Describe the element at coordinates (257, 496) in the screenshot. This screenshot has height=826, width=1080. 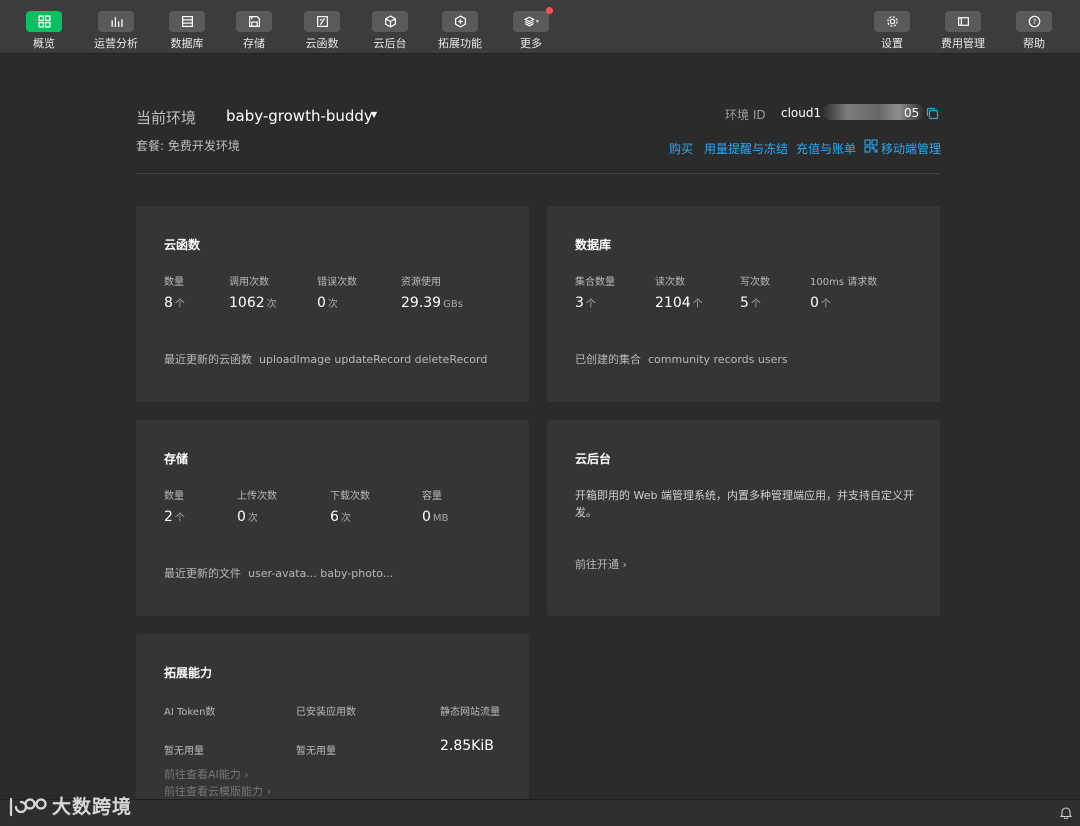
I see `stat-label: 上传次数` at that location.